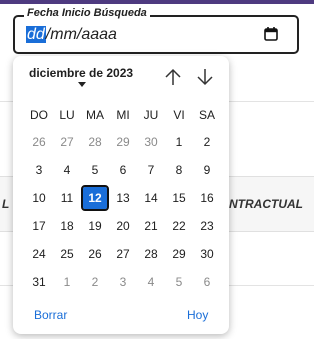 The width and height of the screenshot is (320, 339). I want to click on day-cell: 20, so click(123, 226).